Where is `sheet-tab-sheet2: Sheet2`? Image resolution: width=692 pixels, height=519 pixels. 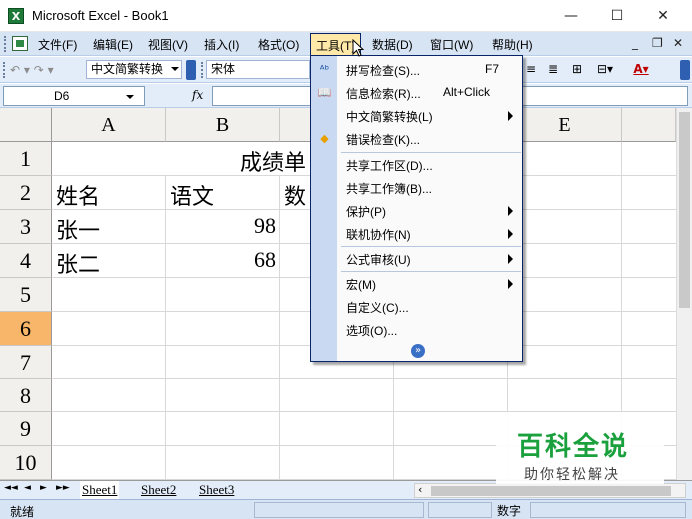 sheet-tab-sheet2: Sheet2 is located at coordinates (158, 490).